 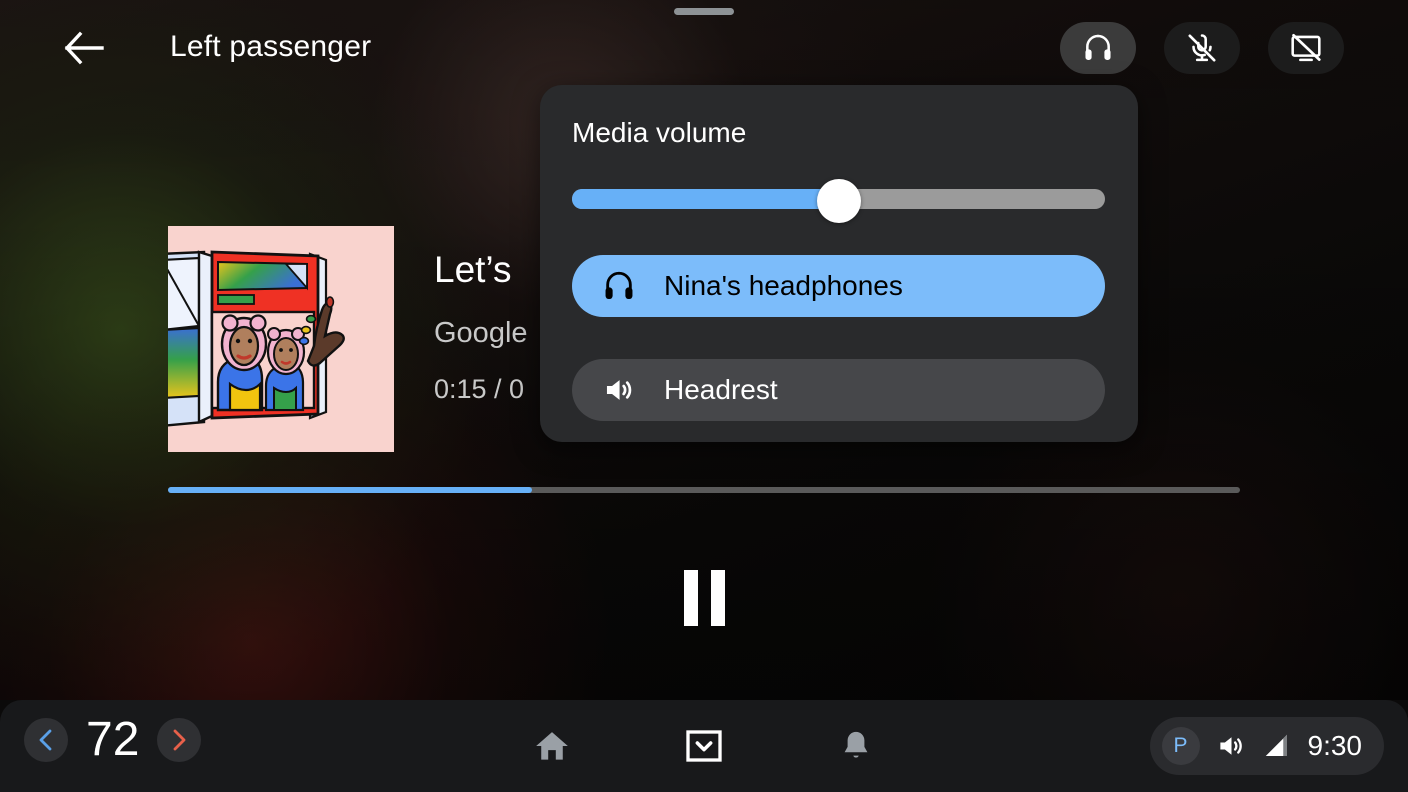 I want to click on nav-home-button, so click(x=552, y=746).